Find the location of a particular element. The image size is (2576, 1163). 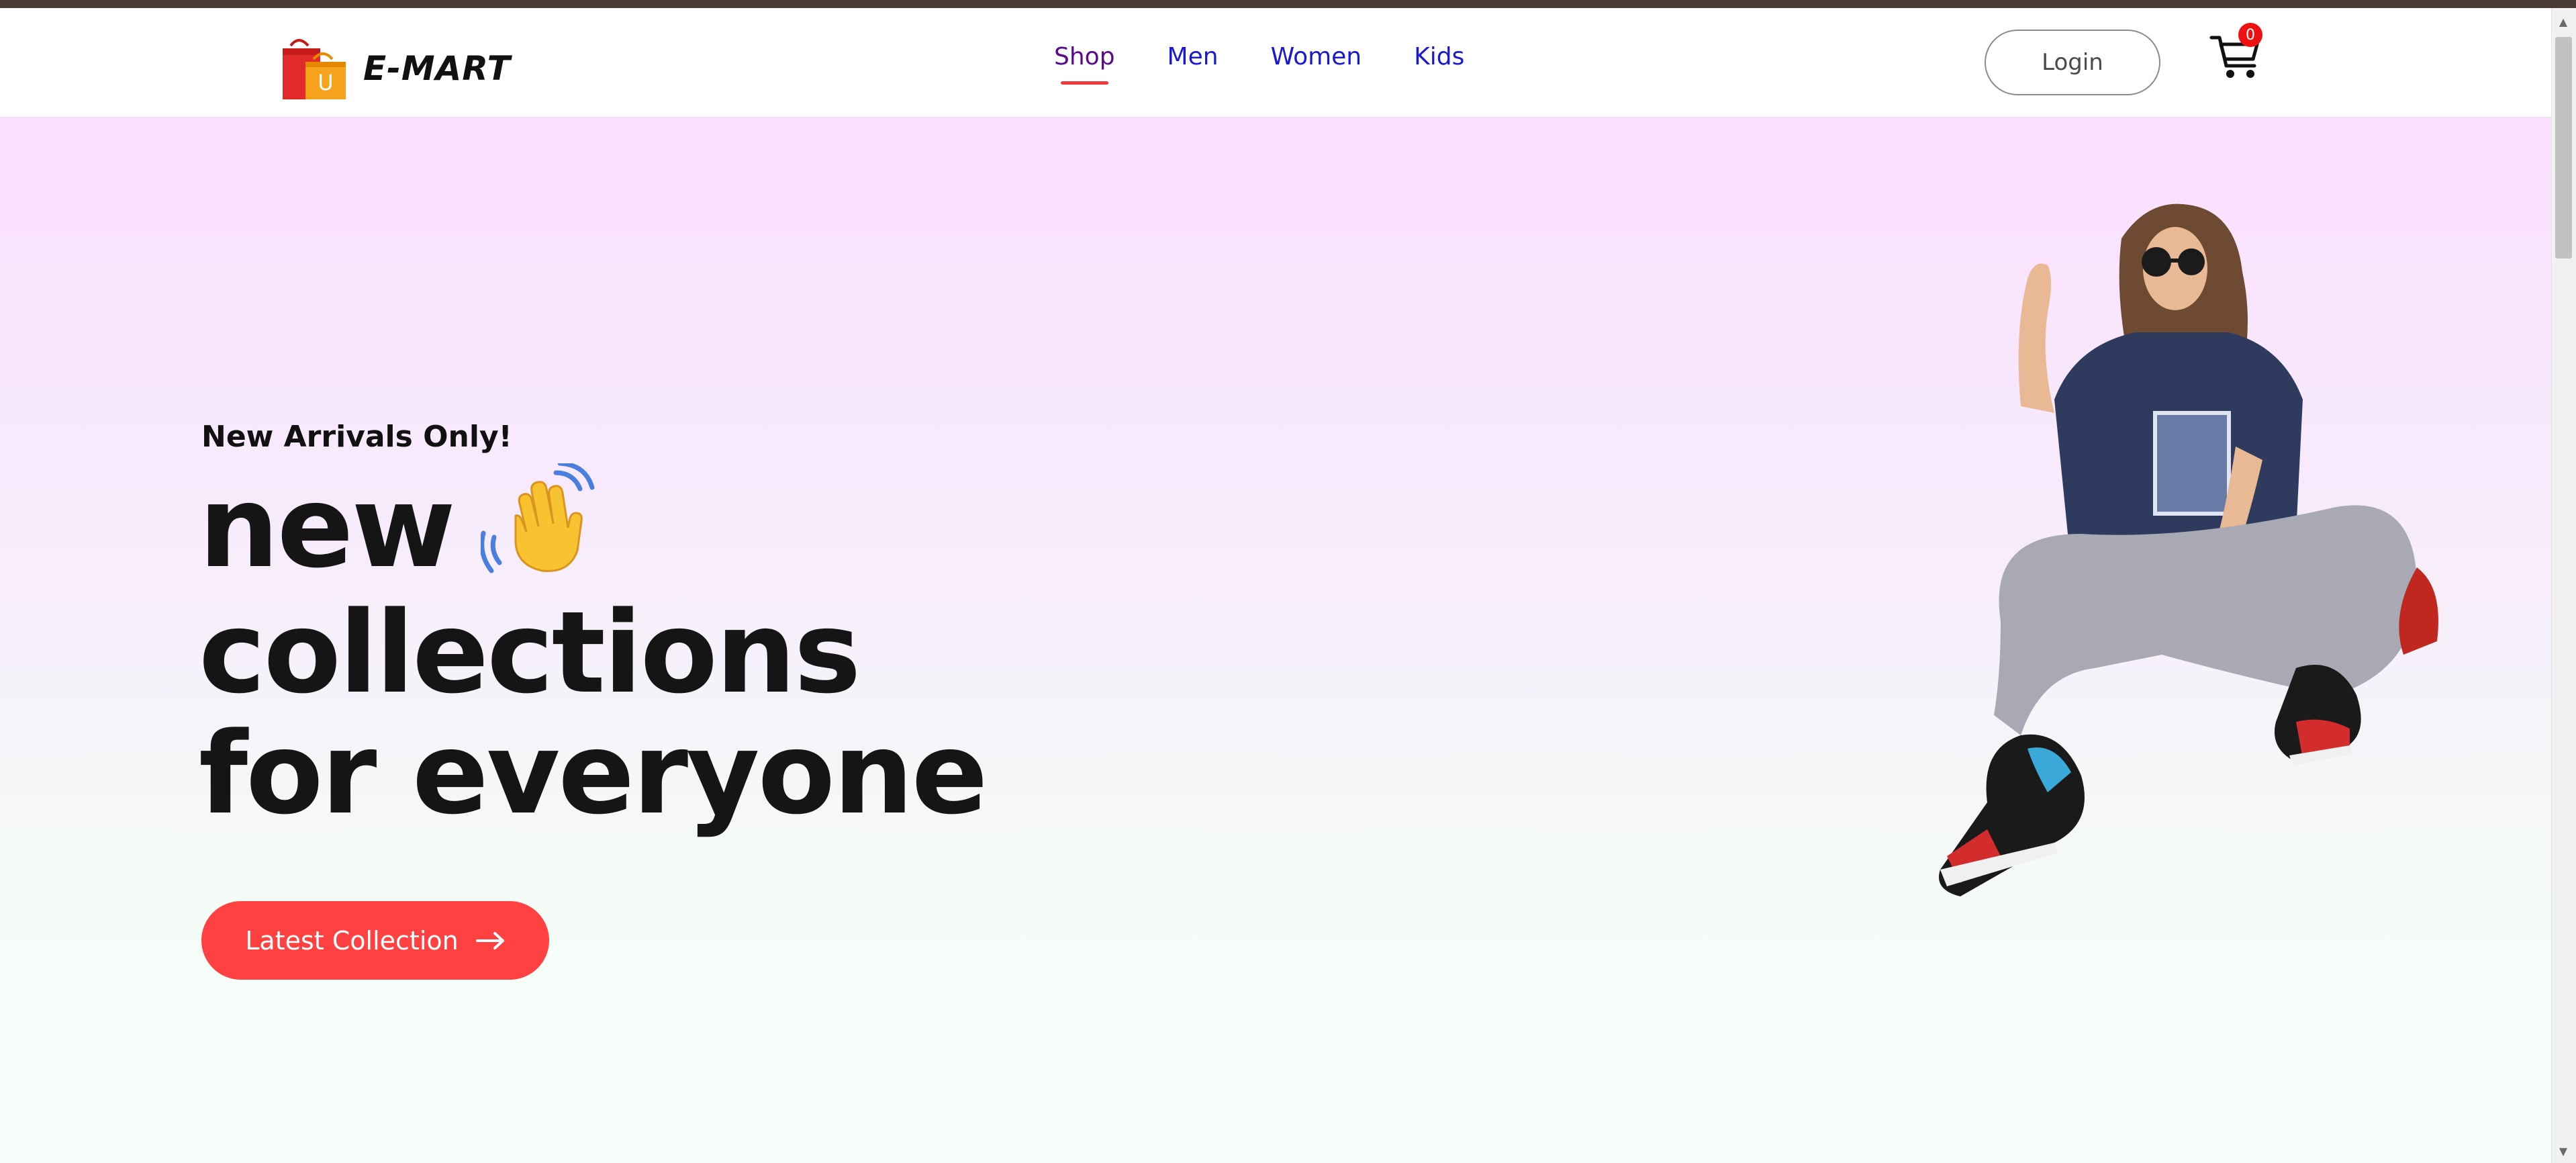

hero-title-line-2: collections is located at coordinates (530, 653).